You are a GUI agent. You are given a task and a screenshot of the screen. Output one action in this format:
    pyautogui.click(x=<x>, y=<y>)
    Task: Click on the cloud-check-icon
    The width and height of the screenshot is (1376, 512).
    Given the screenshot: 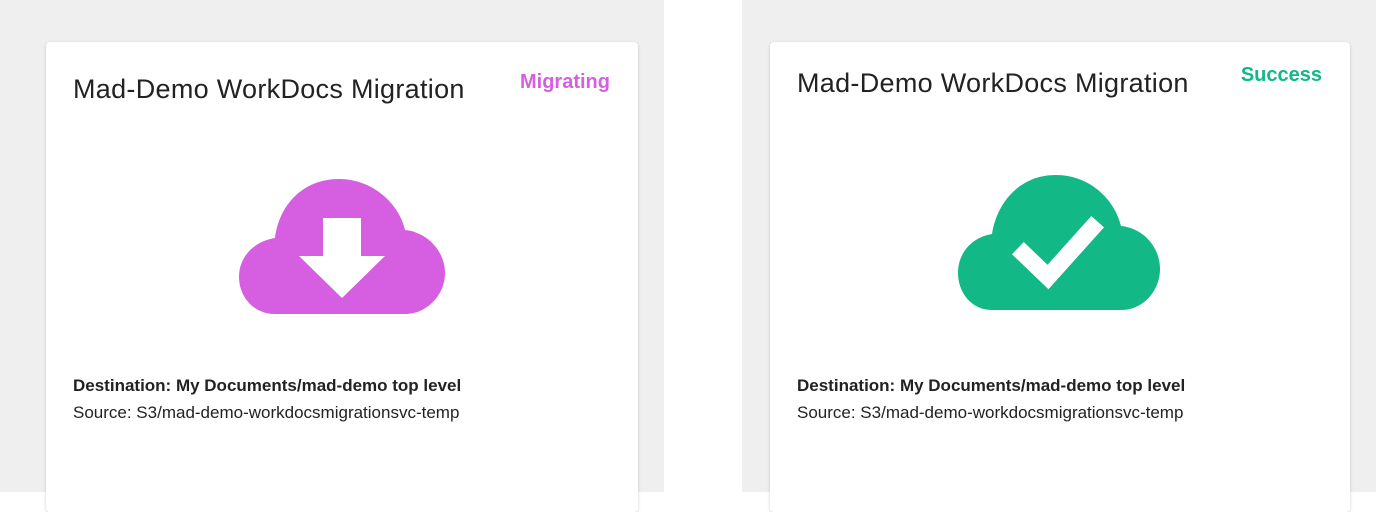 What is the action you would take?
    pyautogui.click(x=1059, y=242)
    